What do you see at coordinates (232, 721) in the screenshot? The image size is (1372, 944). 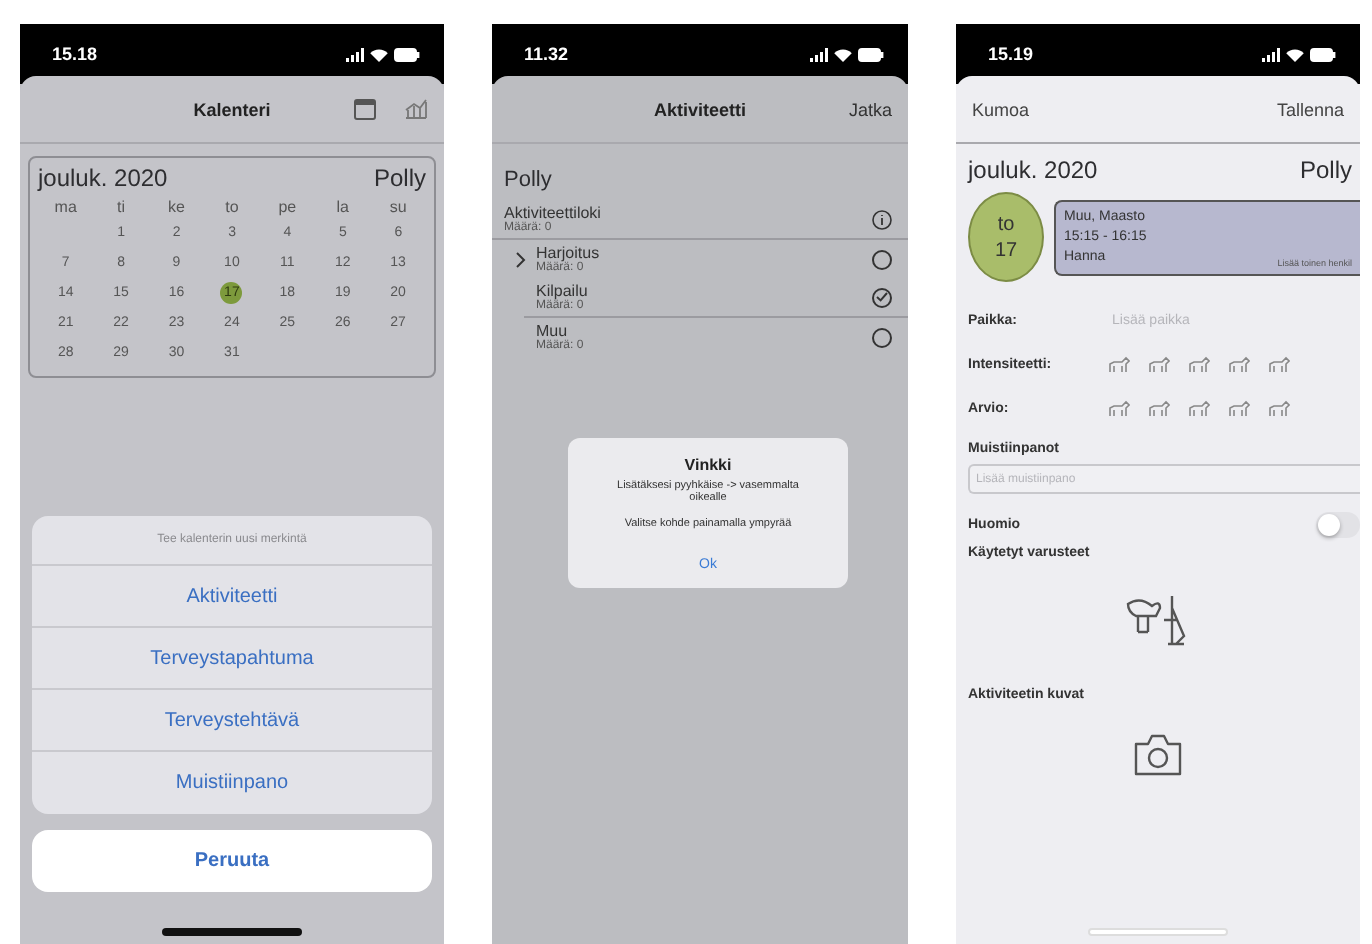 I see `action-option: Terveystehtävä` at bounding box center [232, 721].